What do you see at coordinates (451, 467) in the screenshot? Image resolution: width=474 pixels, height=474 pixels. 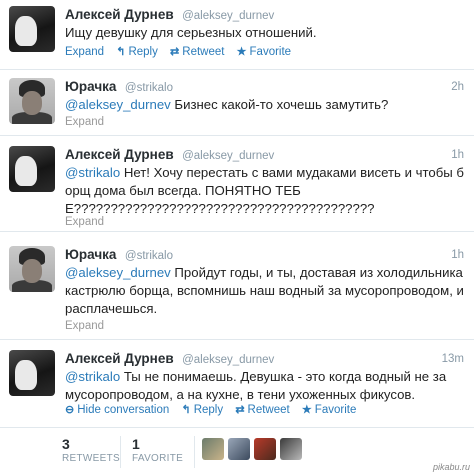 I see `watermark: pikabu.ru` at bounding box center [451, 467].